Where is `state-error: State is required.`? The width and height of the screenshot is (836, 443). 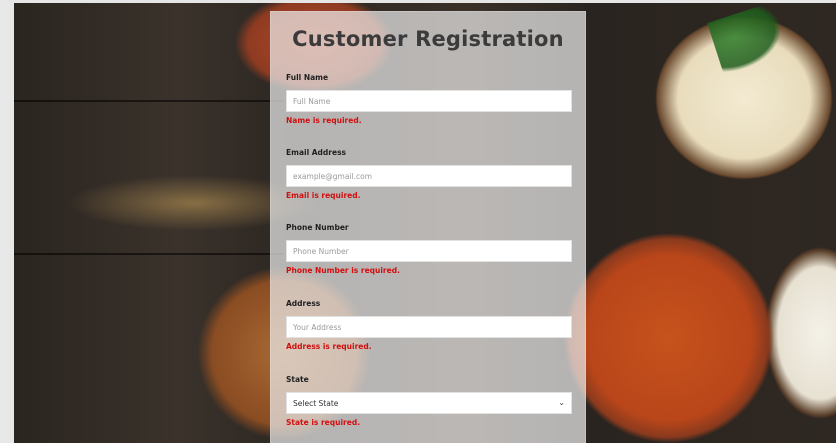
state-error: State is required. is located at coordinates (323, 422).